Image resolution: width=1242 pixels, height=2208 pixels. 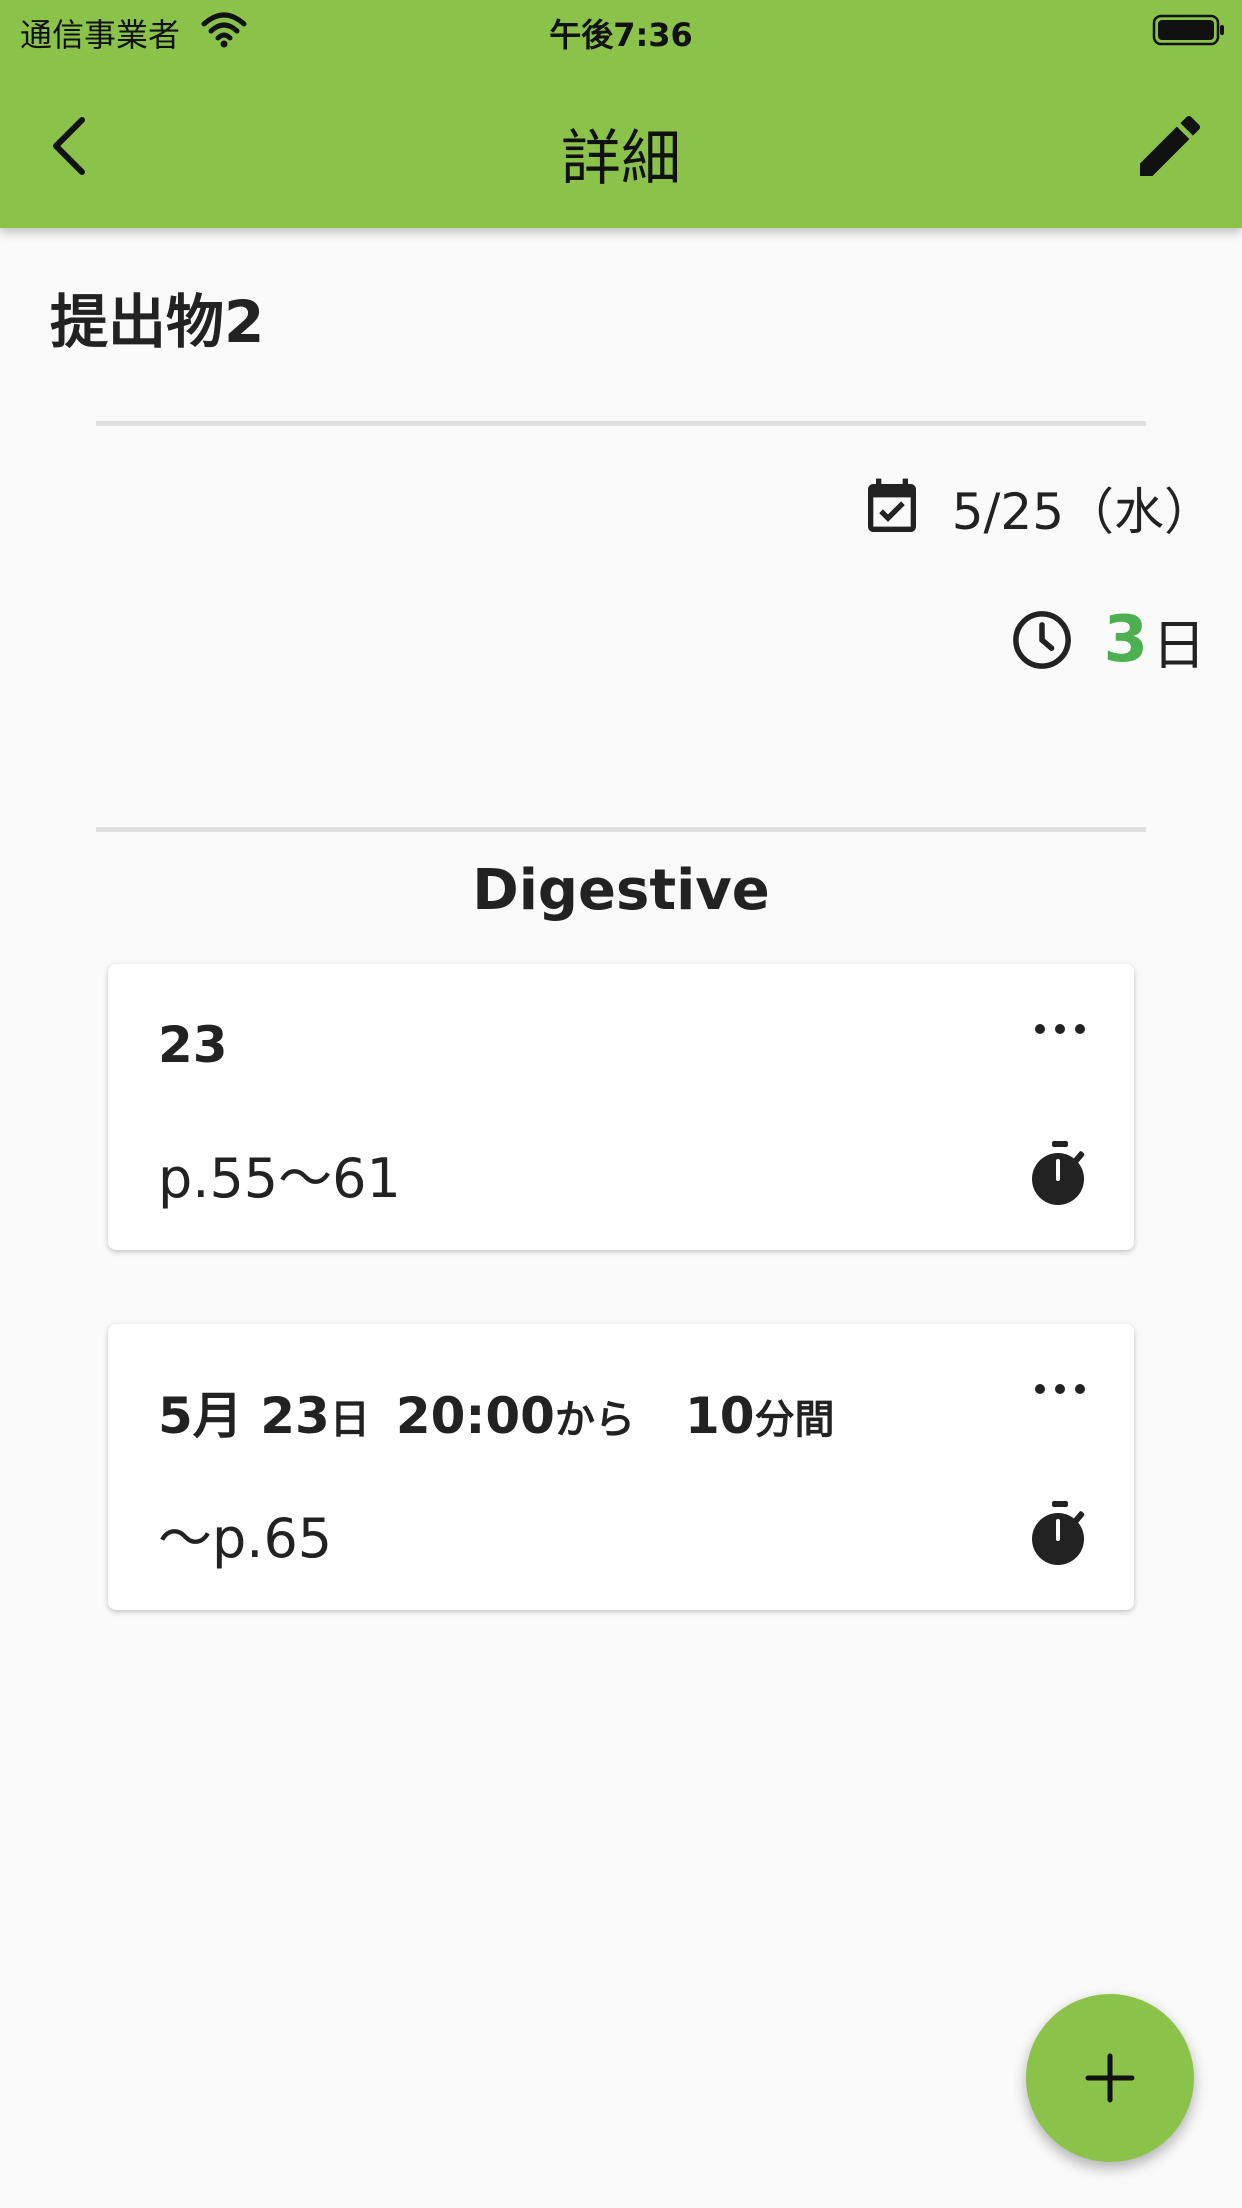 I want to click on session-month: 5月, so click(x=200, y=1416).